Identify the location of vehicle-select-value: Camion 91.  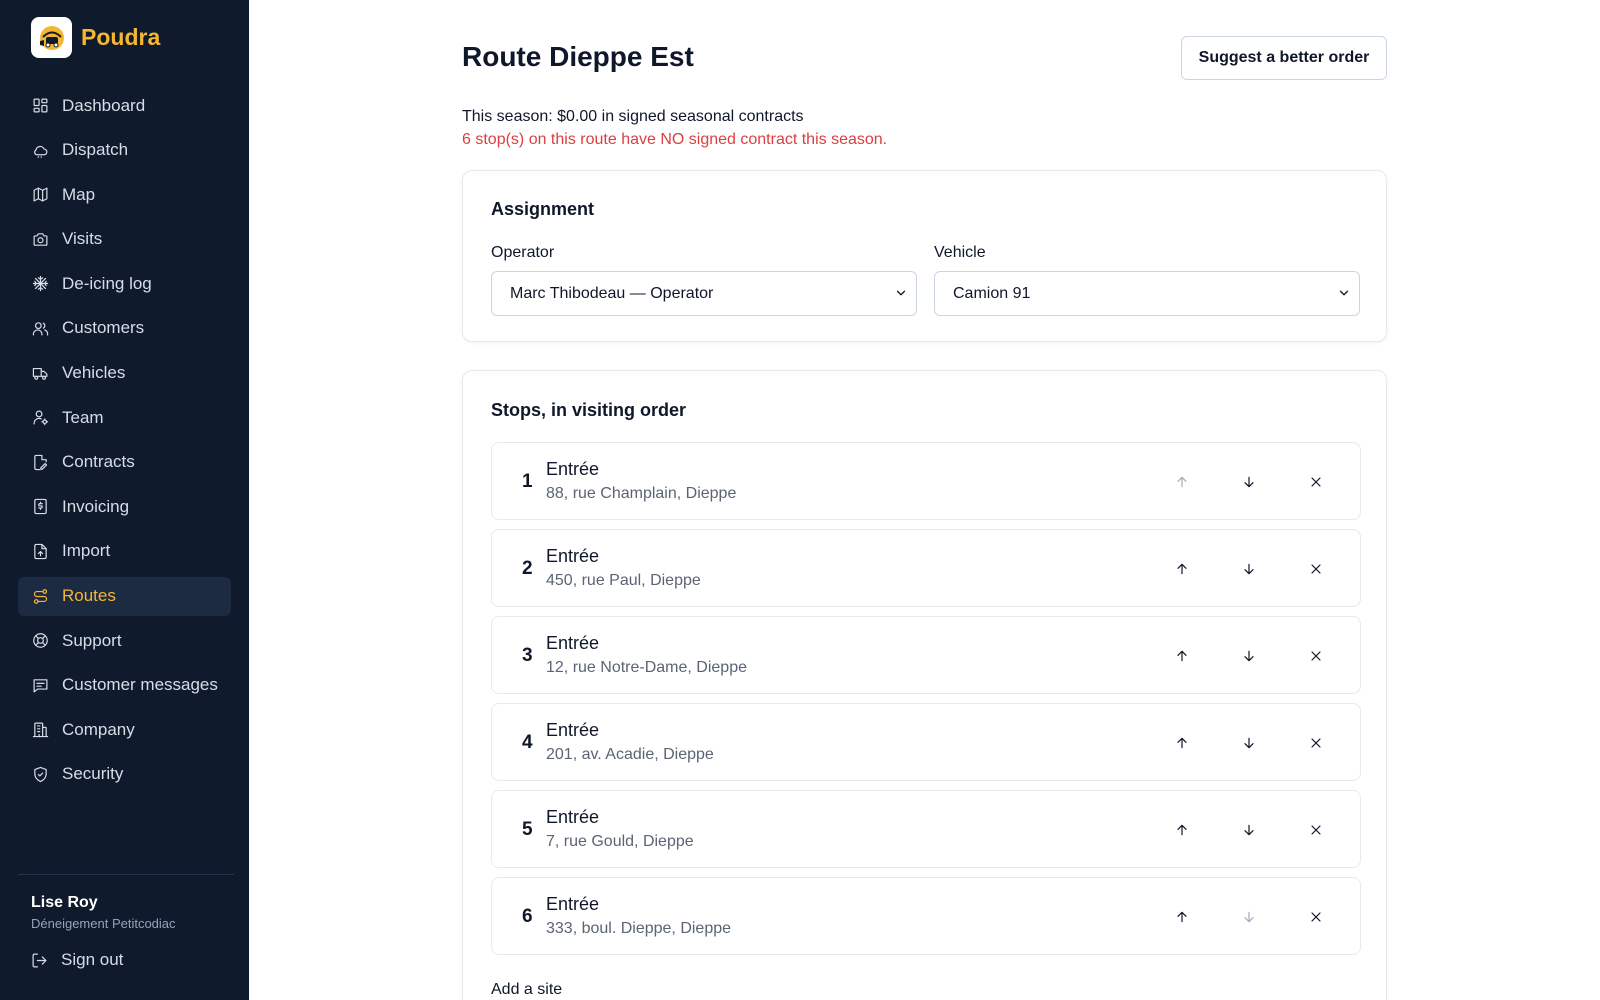
(992, 293).